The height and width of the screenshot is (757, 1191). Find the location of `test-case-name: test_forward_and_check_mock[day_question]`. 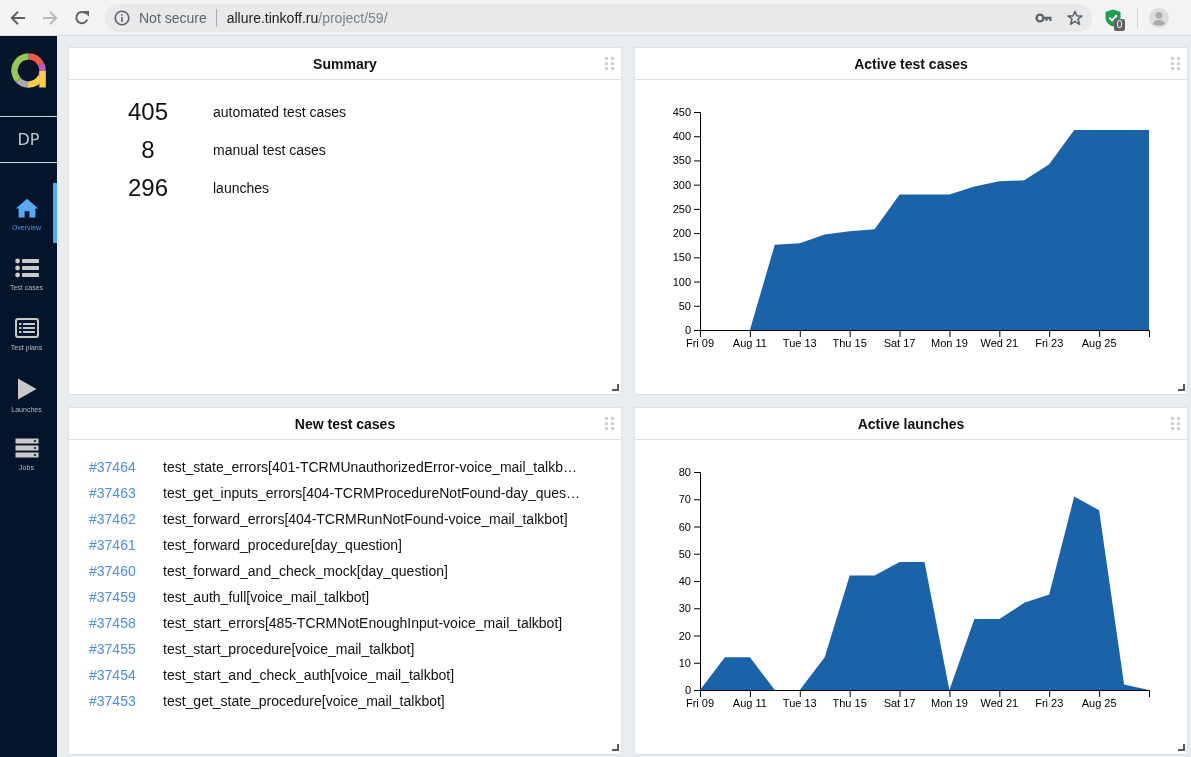

test-case-name: test_forward_and_check_mock[day_question] is located at coordinates (305, 571).